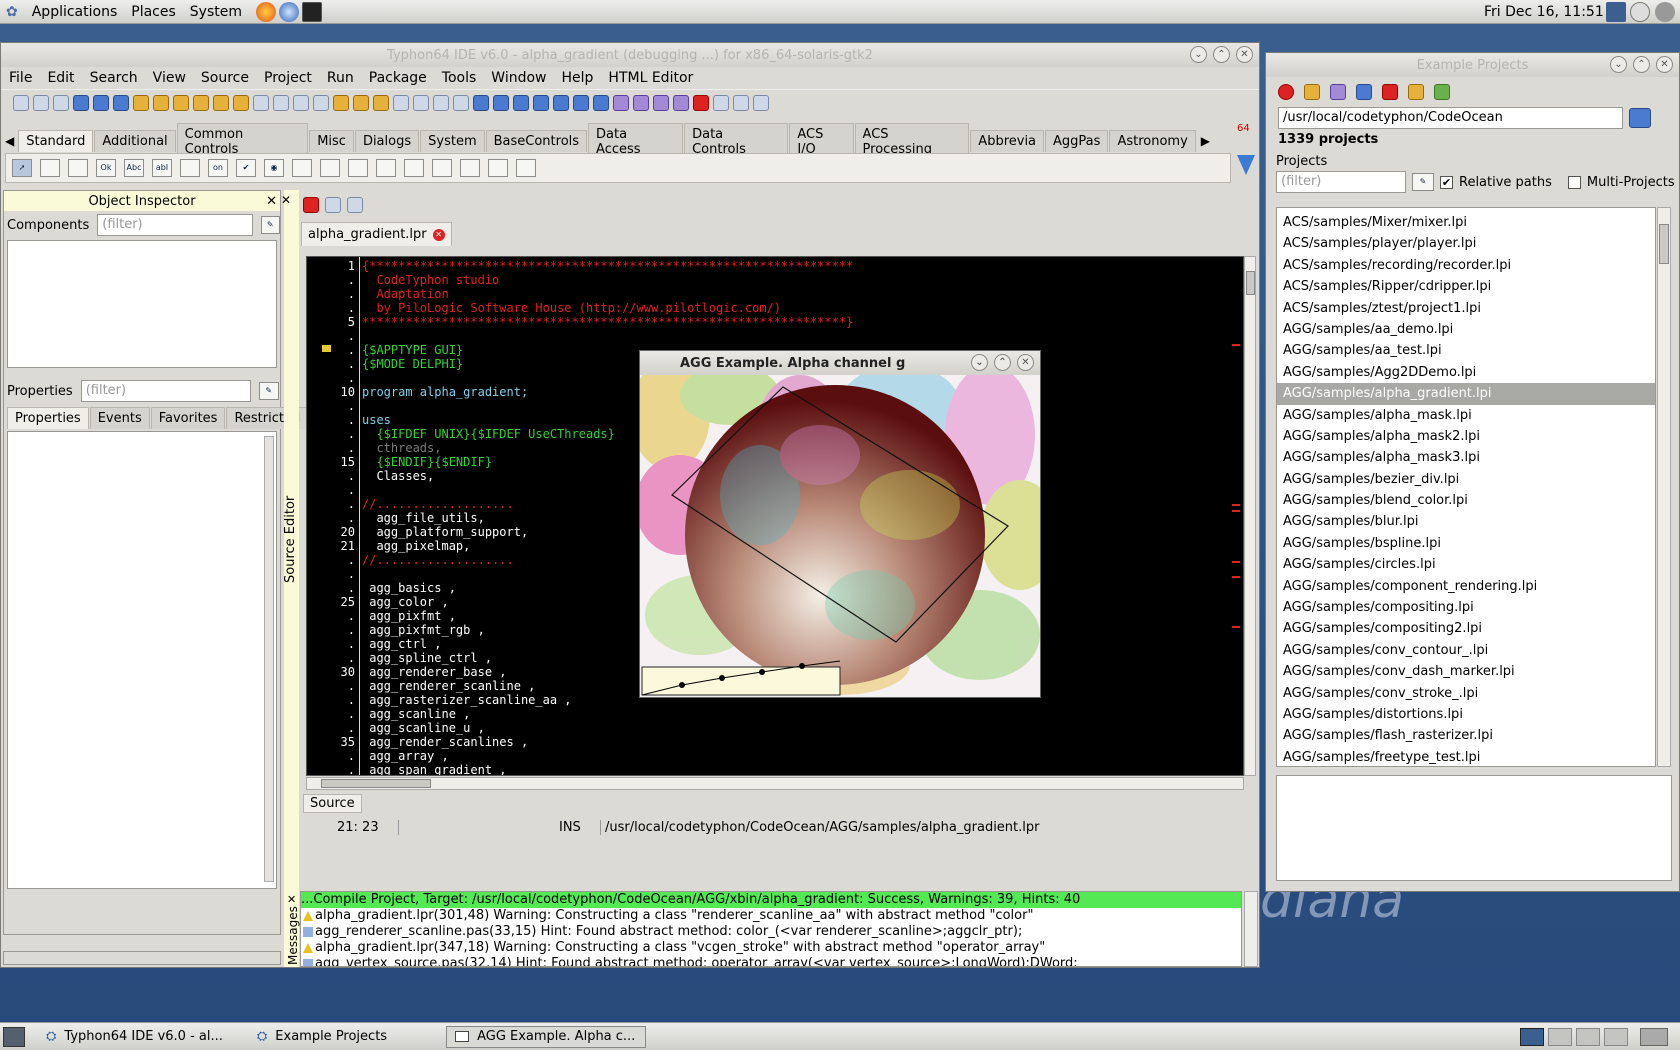  I want to click on projects-filter-input: (filter), so click(1341, 182).